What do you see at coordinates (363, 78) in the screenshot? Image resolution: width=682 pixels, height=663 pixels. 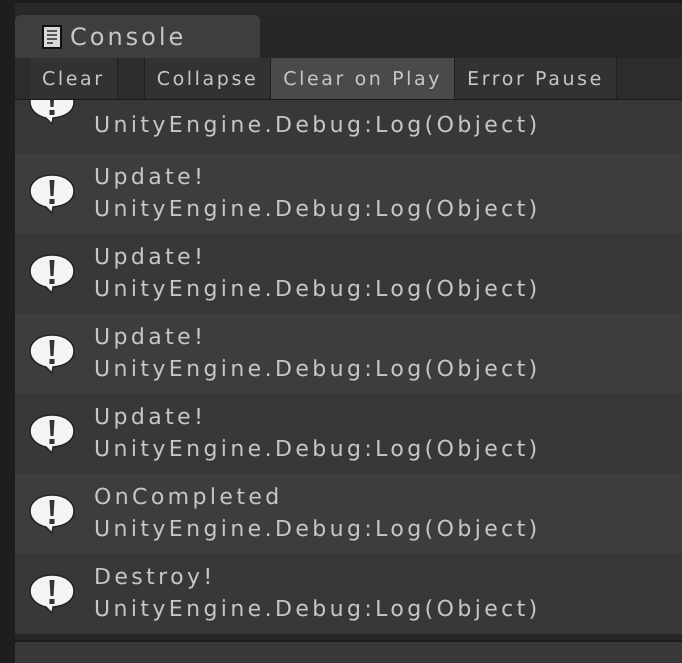 I see `toolbar-button: Clear on Play` at bounding box center [363, 78].